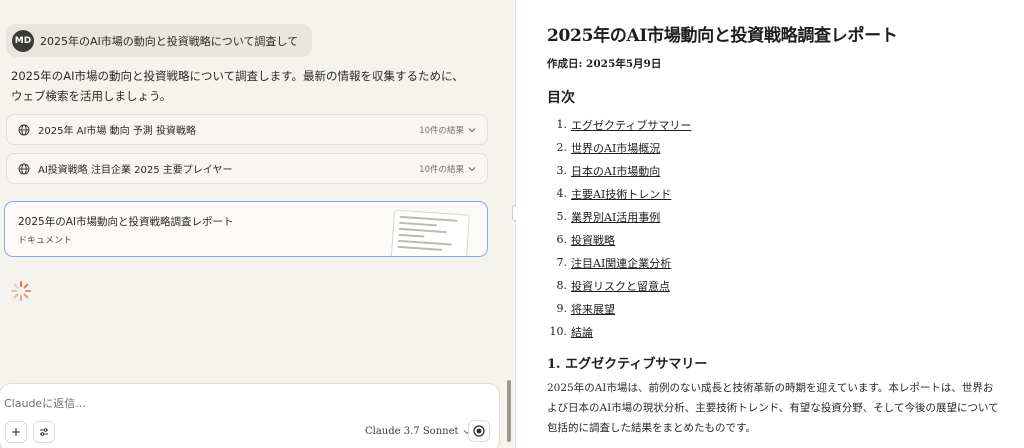 This screenshot has height=448, width=1024. I want to click on toc-number: 1., so click(562, 124).